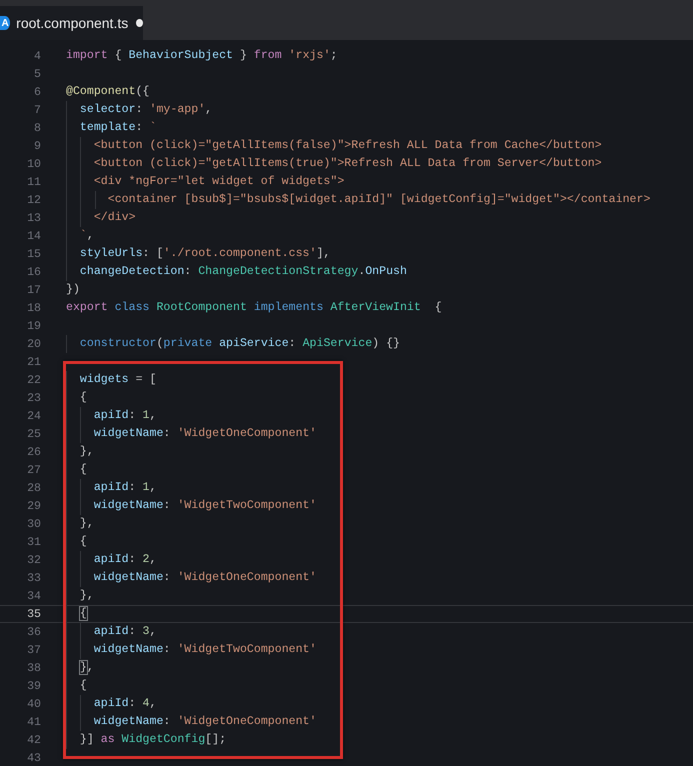 The height and width of the screenshot is (766, 693). Describe the element at coordinates (71, 23) in the screenshot. I see `editor-tab: A root.component.ts` at that location.